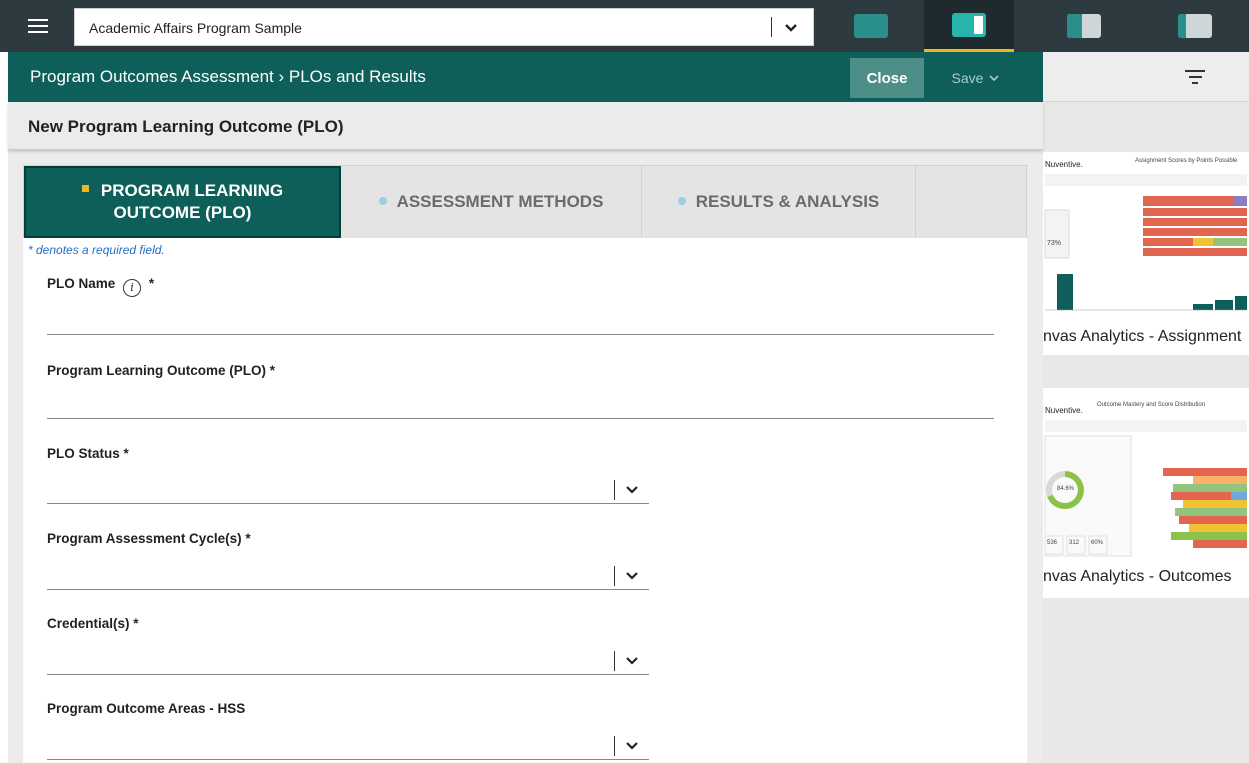  I want to click on layout-split-right-icon, so click(969, 24).